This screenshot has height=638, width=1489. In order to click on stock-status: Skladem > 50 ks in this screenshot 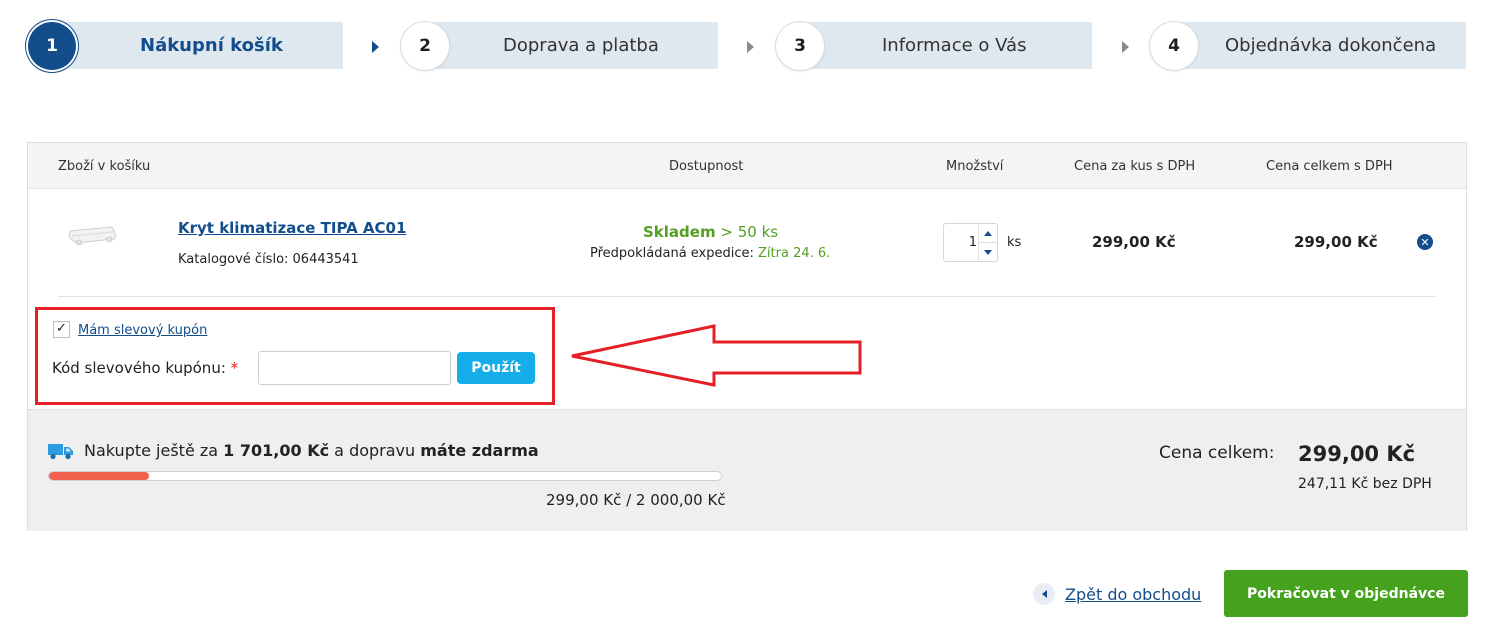, I will do `click(710, 232)`.